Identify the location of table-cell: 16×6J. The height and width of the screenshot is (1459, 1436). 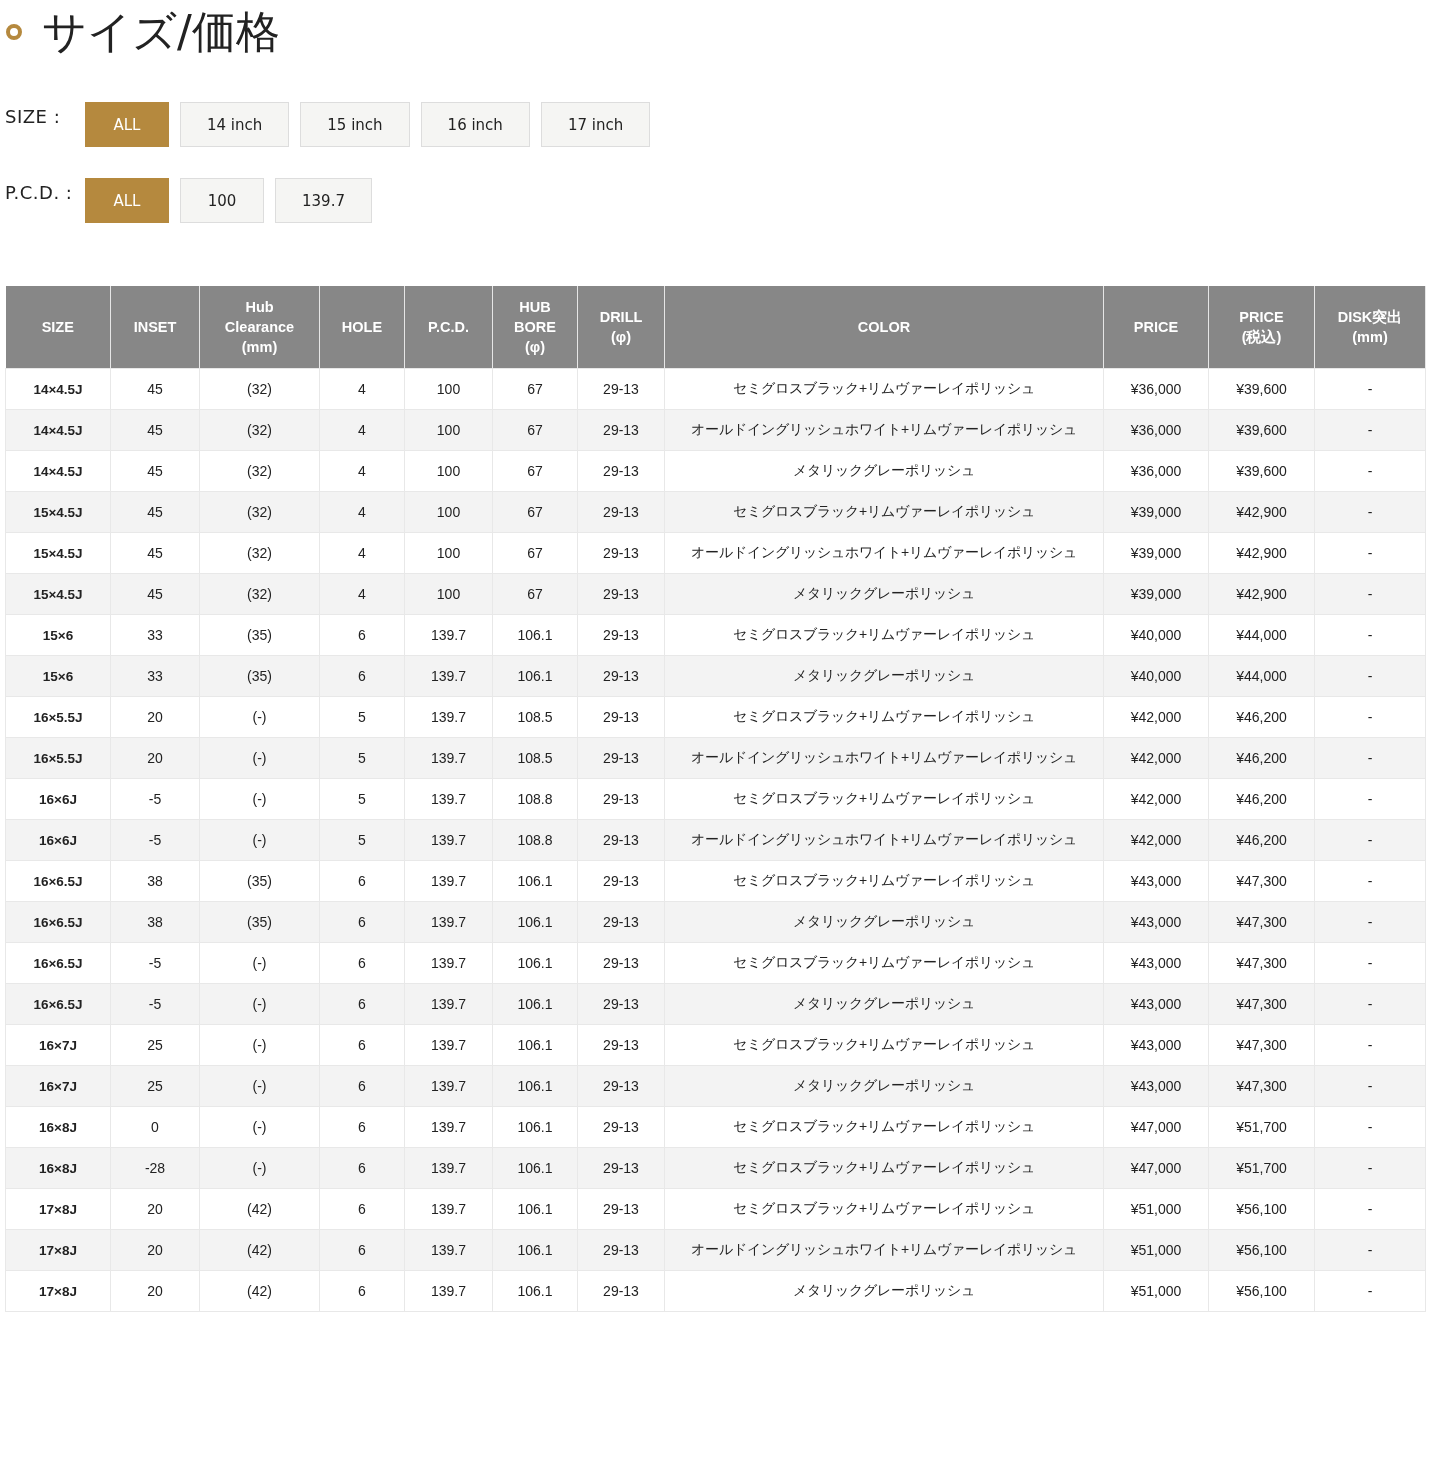
(58, 799).